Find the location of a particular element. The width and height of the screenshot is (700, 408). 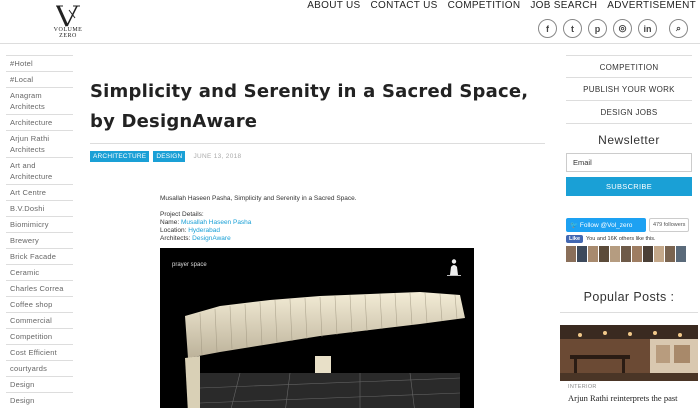

interior-photo is located at coordinates (629, 353).